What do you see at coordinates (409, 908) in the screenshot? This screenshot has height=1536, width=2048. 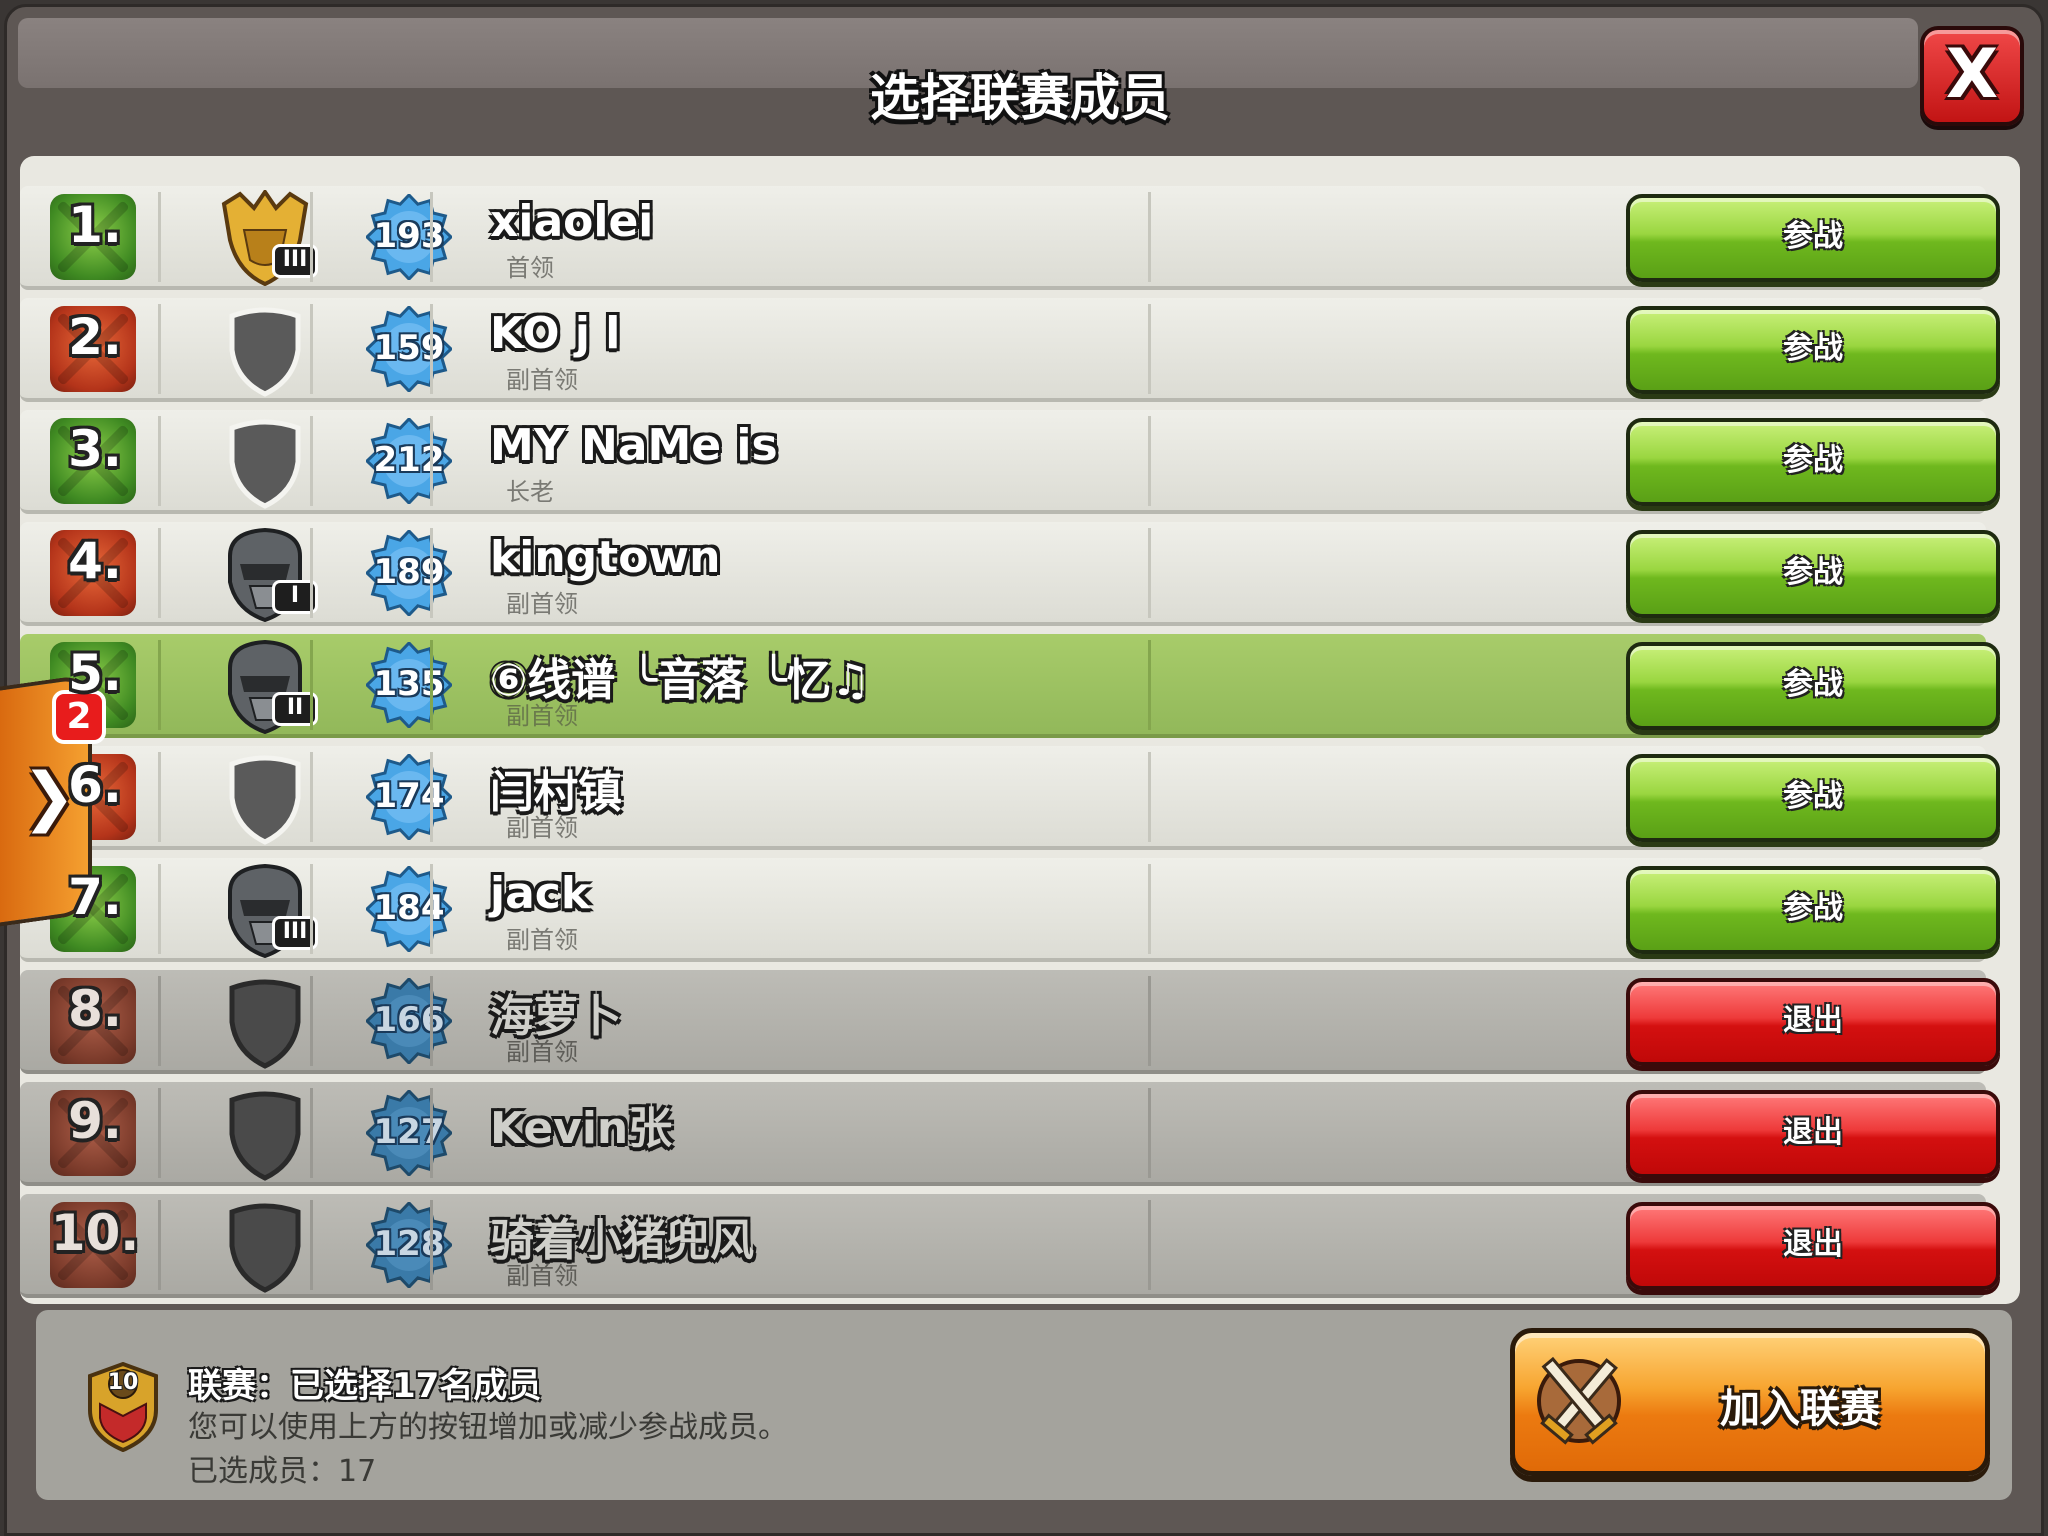 I see `member-level: 184` at bounding box center [409, 908].